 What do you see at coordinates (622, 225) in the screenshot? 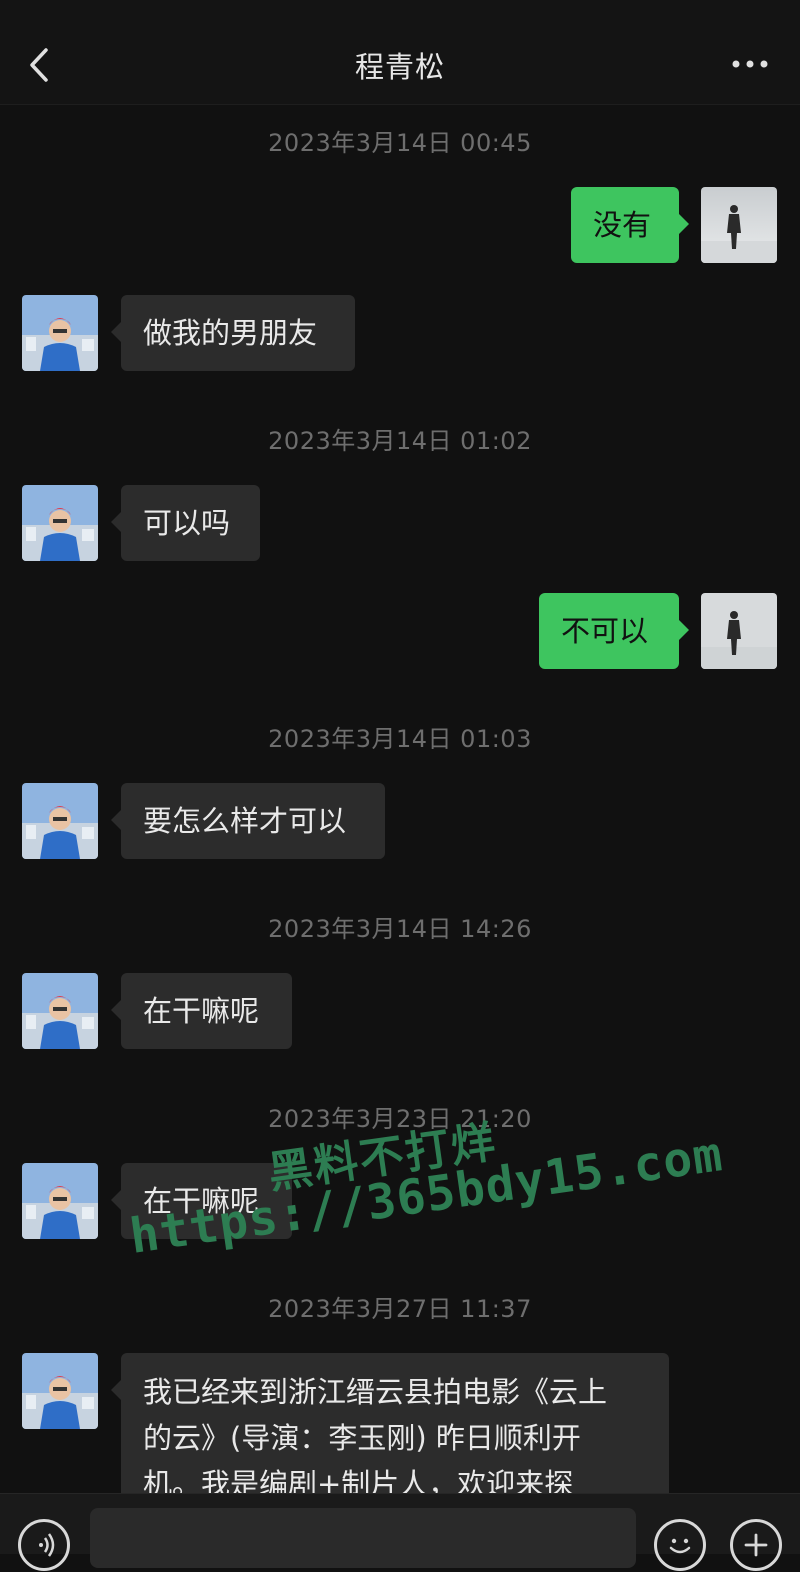
I see `message-text: 没有` at bounding box center [622, 225].